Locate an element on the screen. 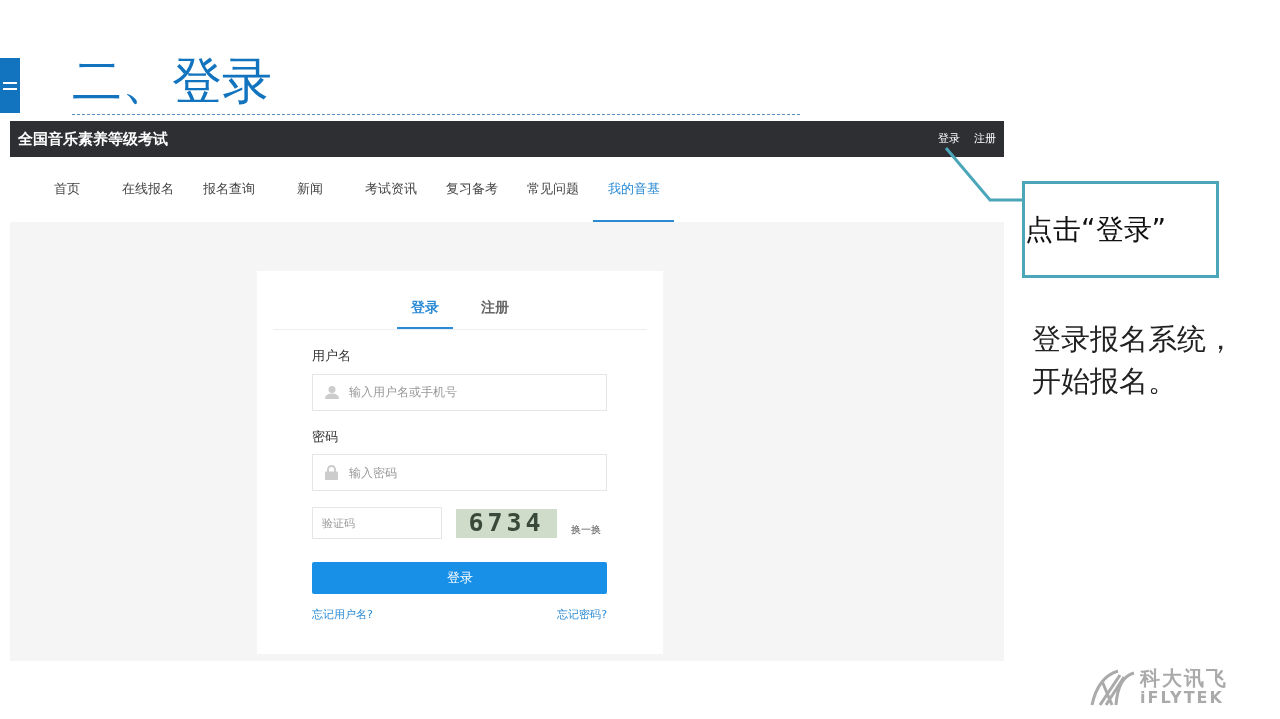  field-label: 用户名 is located at coordinates (332, 356).